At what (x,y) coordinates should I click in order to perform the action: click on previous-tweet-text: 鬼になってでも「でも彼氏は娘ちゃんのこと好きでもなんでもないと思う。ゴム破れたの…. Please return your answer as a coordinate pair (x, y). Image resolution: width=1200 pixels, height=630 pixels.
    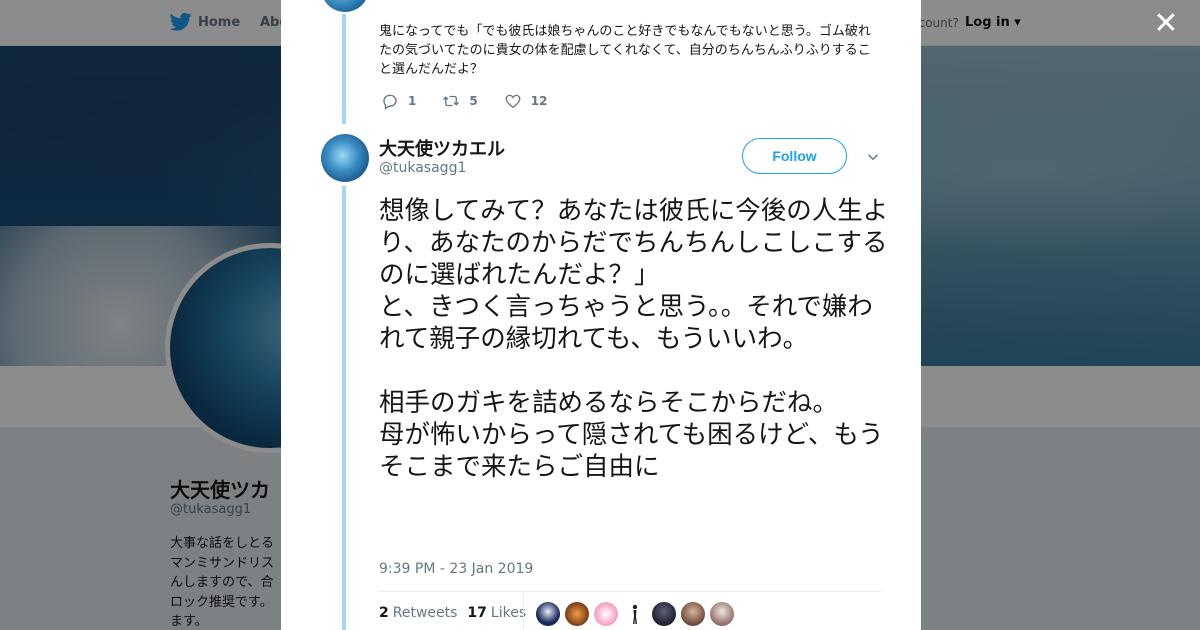
    Looking at the image, I should click on (625, 50).